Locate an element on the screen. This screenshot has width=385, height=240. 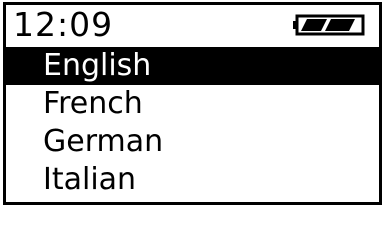
clock-time: 12:09 is located at coordinates (63, 24).